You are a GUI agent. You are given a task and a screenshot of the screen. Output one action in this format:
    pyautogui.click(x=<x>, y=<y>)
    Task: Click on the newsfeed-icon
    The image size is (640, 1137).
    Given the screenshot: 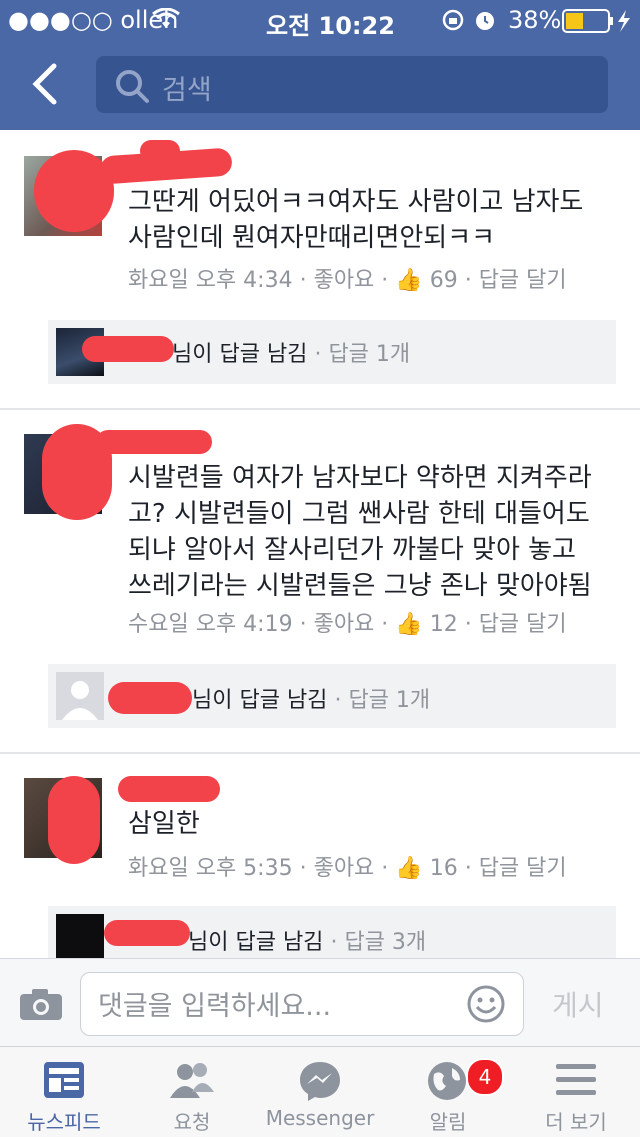 What is the action you would take?
    pyautogui.click(x=64, y=1080)
    